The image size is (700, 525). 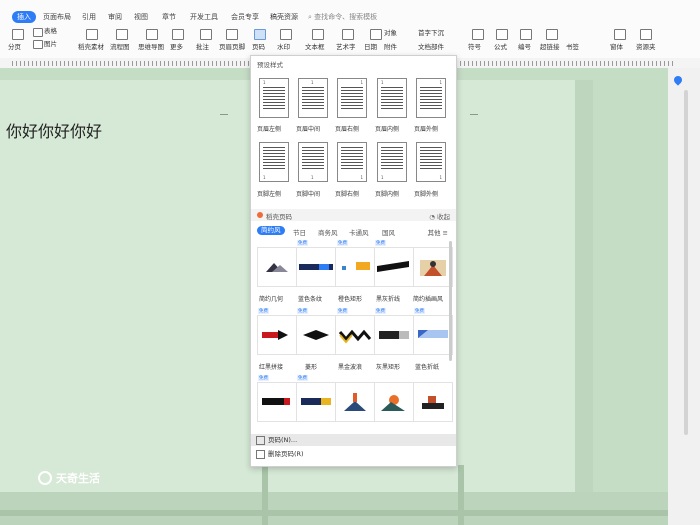 I want to click on tab-minimal: 简约风, so click(x=271, y=230).